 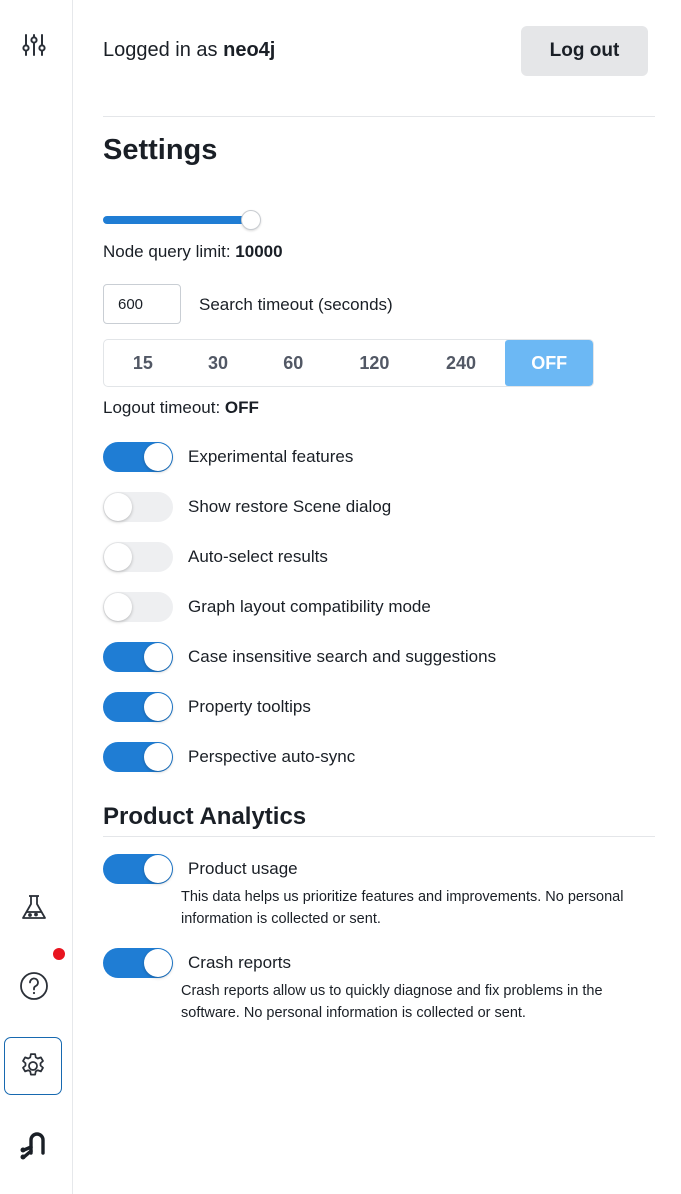 What do you see at coordinates (584, 51) in the screenshot?
I see `logout-button: Log out` at bounding box center [584, 51].